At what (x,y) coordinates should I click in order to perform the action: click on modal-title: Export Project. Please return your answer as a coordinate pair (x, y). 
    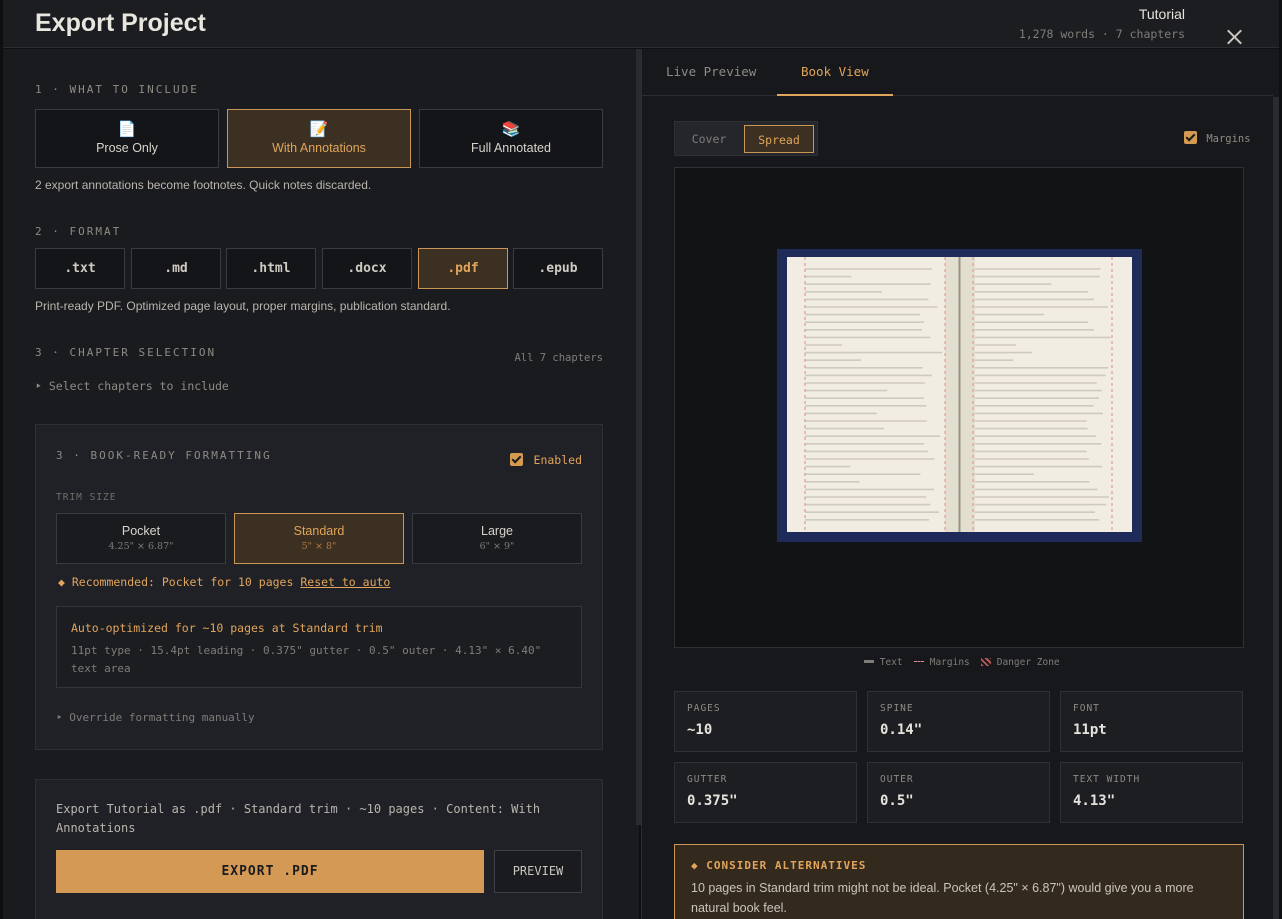
    Looking at the image, I should click on (120, 23).